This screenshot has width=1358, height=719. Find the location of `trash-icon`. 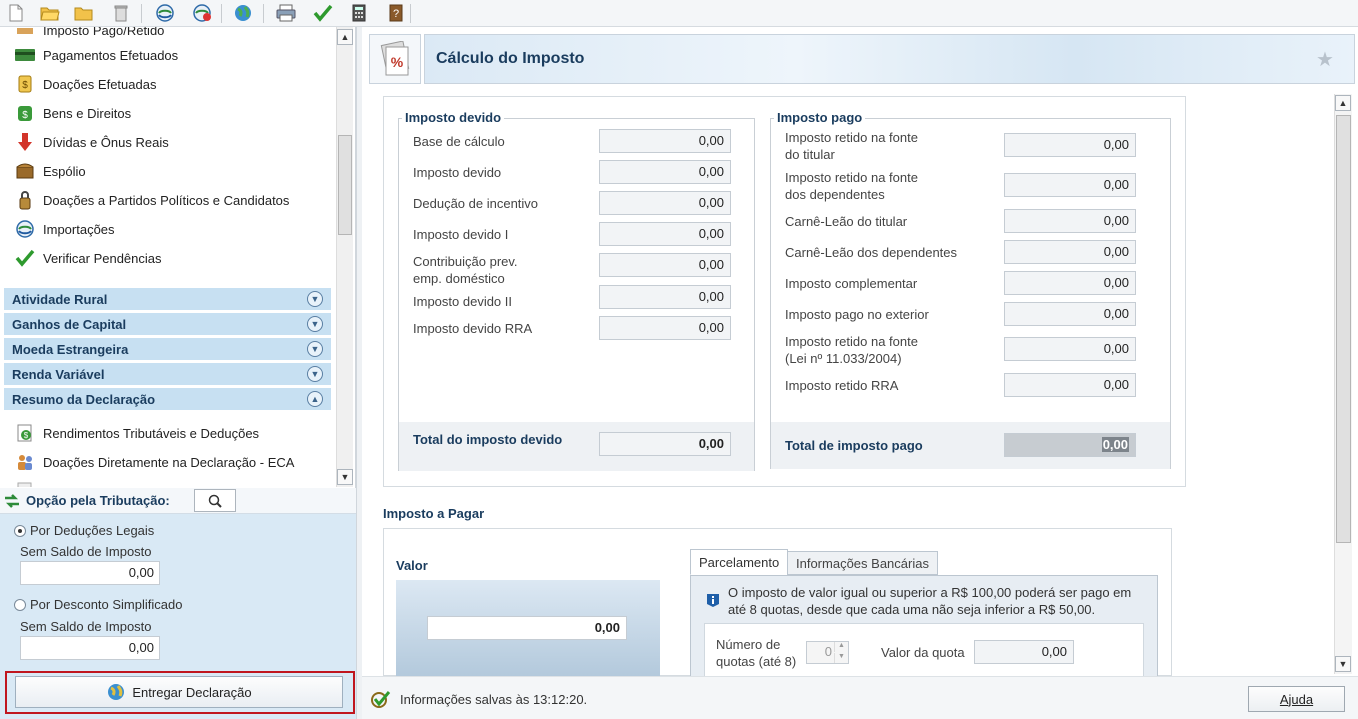

trash-icon is located at coordinates (121, 13).